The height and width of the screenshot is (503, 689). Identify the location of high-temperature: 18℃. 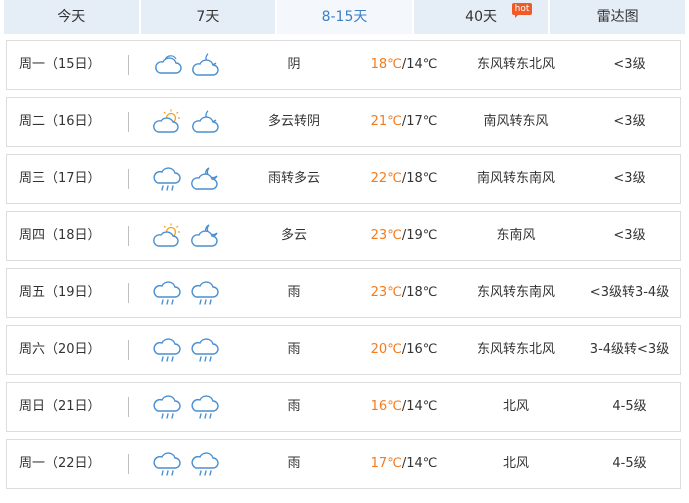
(386, 64).